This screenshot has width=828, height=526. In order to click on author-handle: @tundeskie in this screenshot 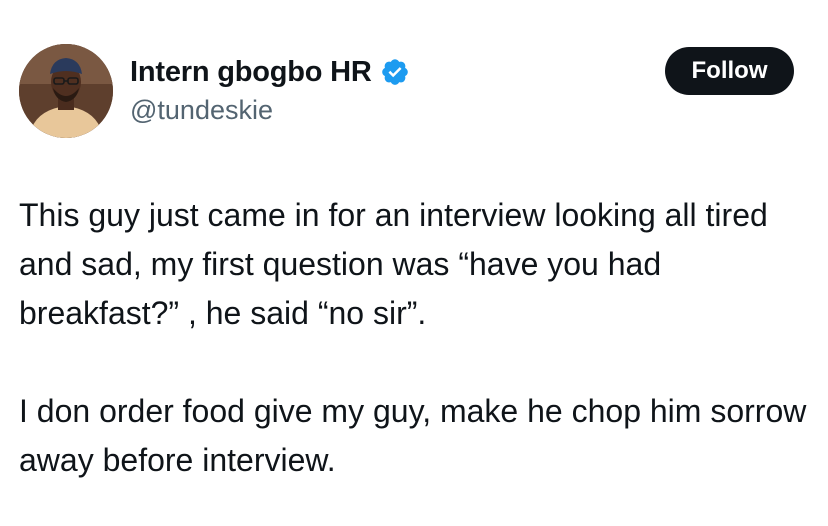, I will do `click(201, 110)`.